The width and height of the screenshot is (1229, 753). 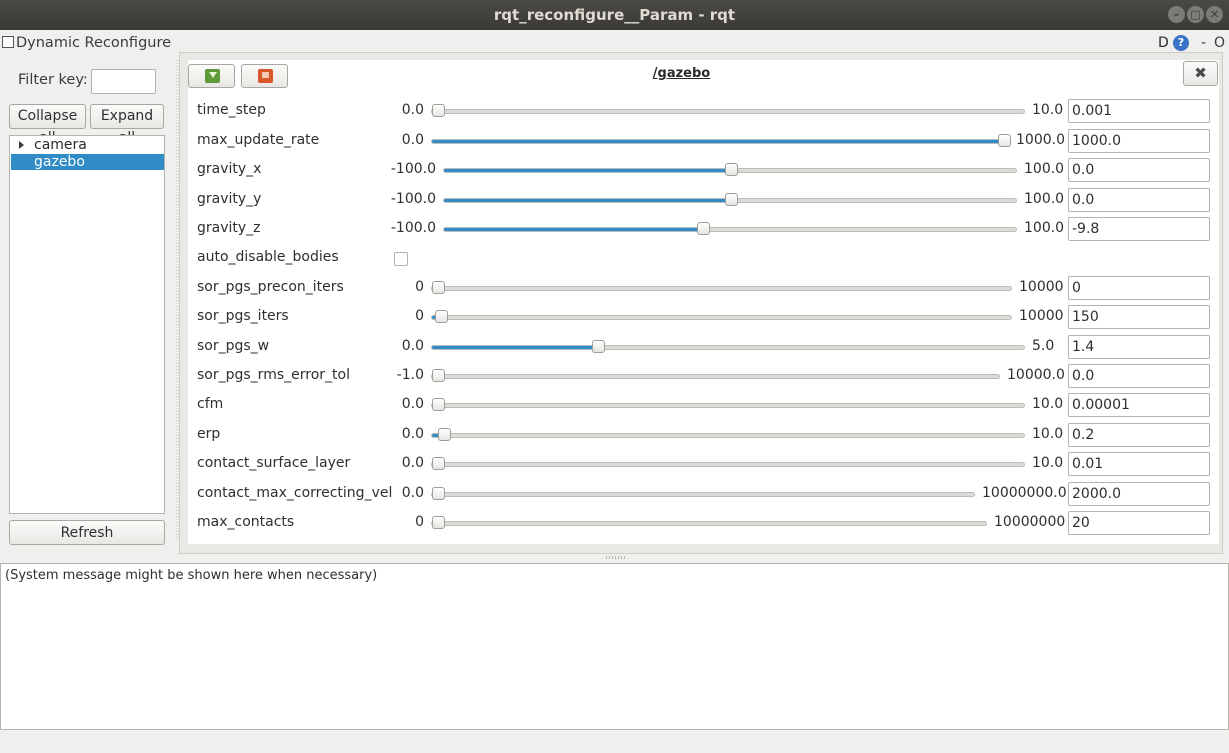 What do you see at coordinates (229, 199) in the screenshot?
I see `param-name: gravity_y` at bounding box center [229, 199].